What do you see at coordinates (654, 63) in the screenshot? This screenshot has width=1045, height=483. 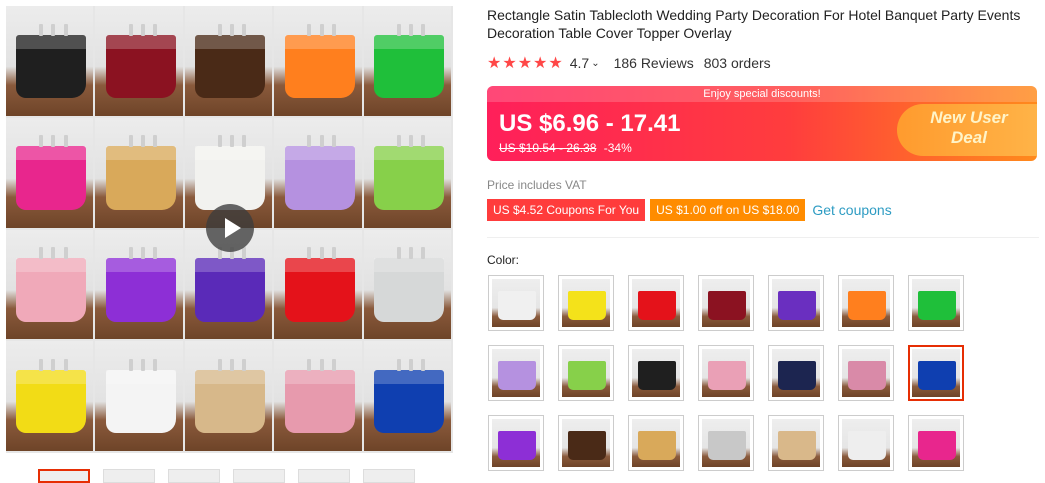 I see `reviews-link: 186 Reviews` at bounding box center [654, 63].